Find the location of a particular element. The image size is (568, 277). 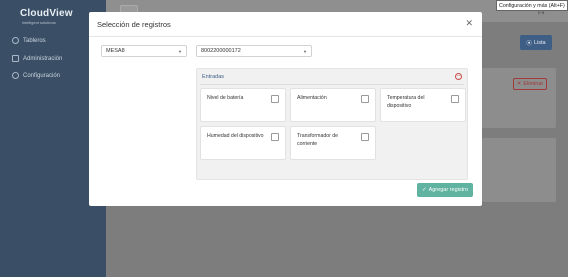

serial-select-value: 8002200000172 is located at coordinates (221, 51).